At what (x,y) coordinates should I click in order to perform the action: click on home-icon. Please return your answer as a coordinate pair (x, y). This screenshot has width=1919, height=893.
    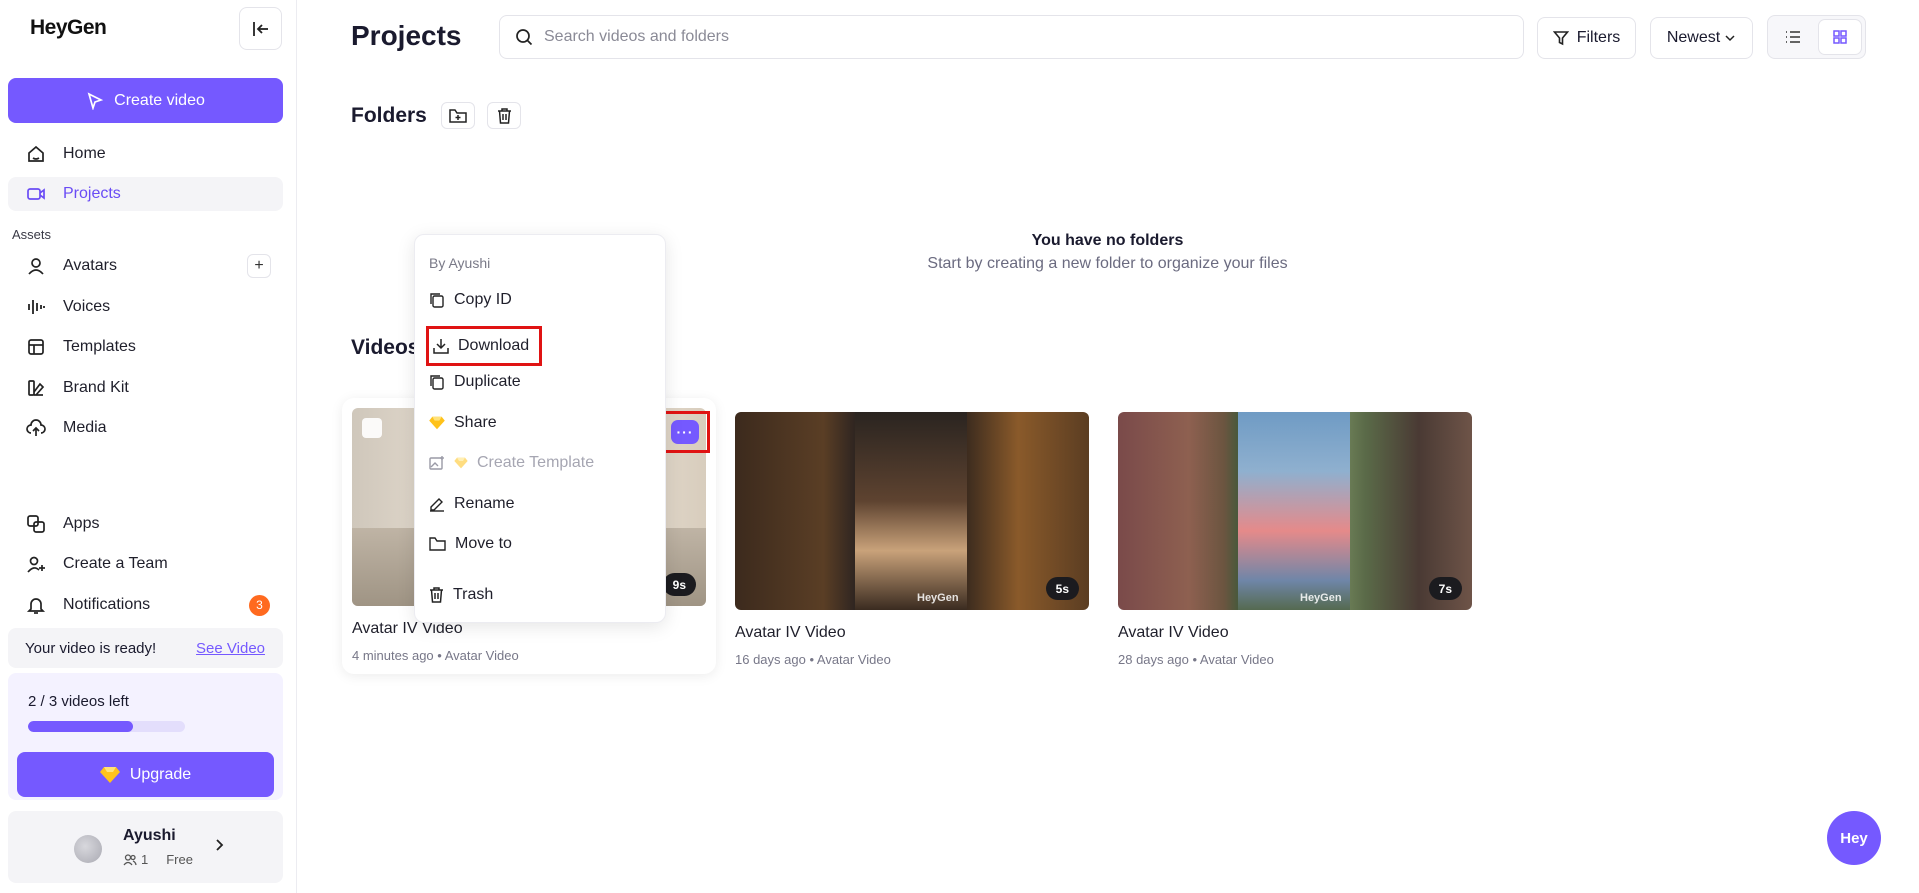
    Looking at the image, I should click on (36, 154).